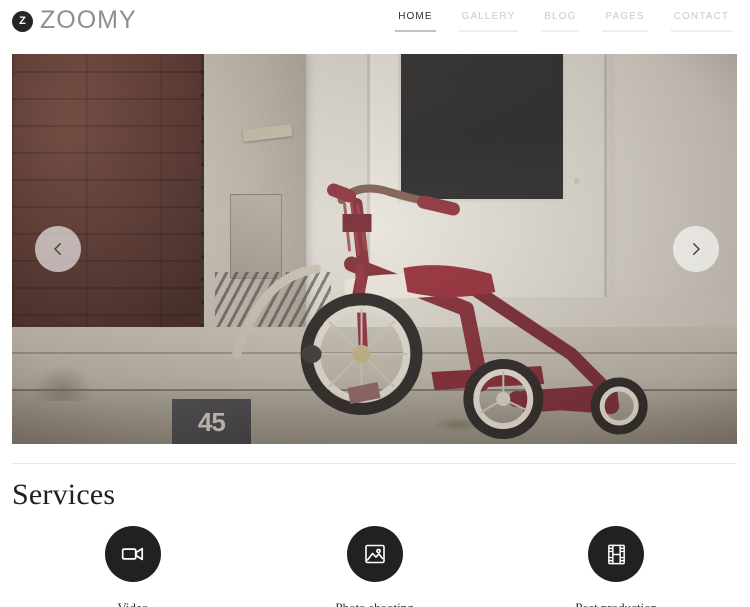 Image resolution: width=750 pixels, height=607 pixels. I want to click on brand-logo-link: Z ZOOMY, so click(74, 19).